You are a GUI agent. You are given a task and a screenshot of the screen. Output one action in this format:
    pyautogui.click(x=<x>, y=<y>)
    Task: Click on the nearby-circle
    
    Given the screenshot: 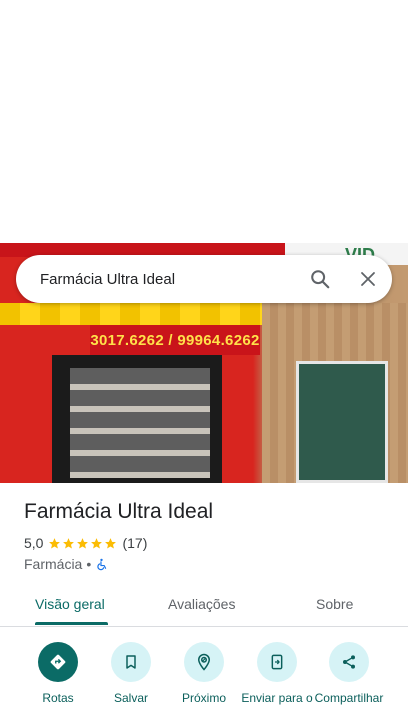 What is the action you would take?
    pyautogui.click(x=204, y=662)
    